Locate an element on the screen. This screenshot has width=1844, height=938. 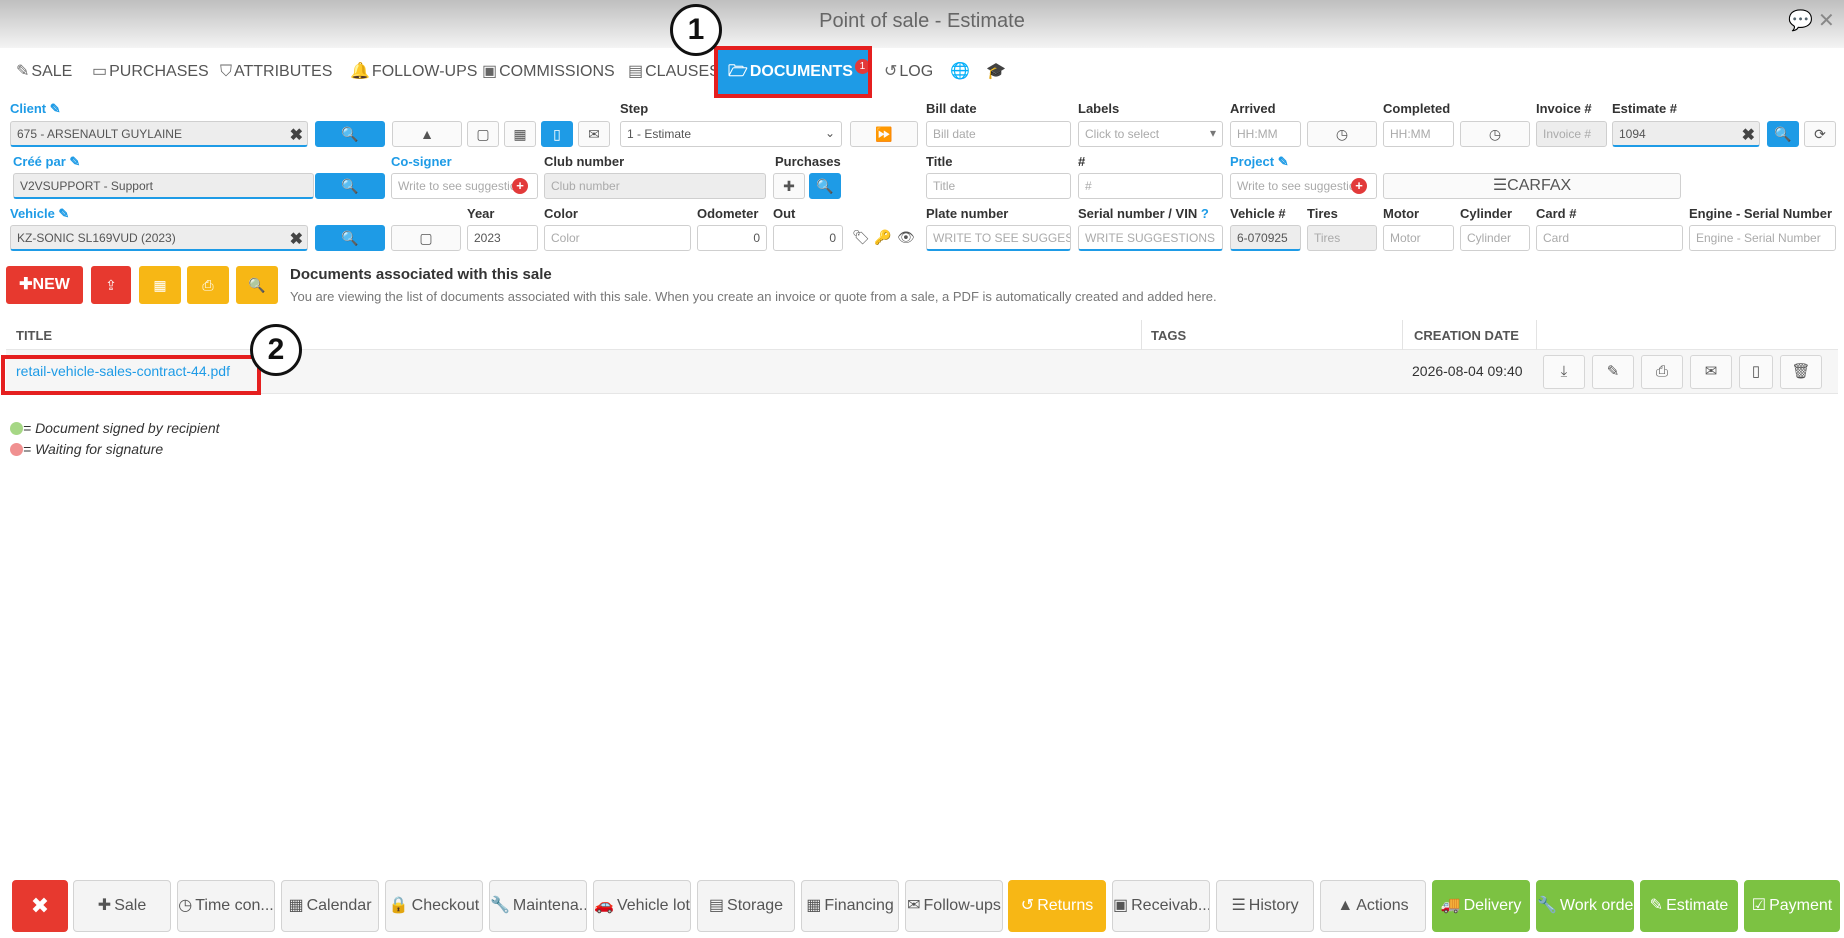
completed-clock-button: ◷ is located at coordinates (1495, 134).